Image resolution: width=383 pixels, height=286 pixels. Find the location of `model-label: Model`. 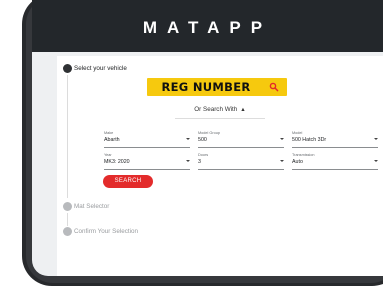

model-label: Model is located at coordinates (297, 133).